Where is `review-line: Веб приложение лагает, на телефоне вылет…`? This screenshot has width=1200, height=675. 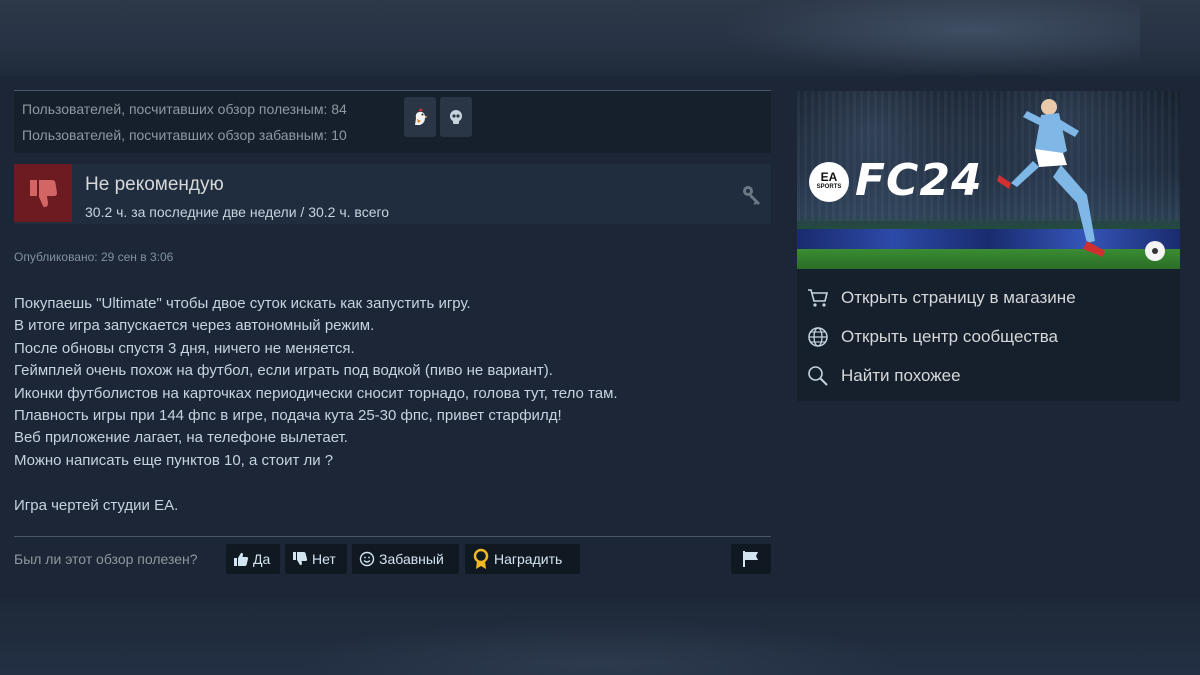
review-line: Веб приложение лагает, на телефоне вылет… is located at coordinates (181, 438).